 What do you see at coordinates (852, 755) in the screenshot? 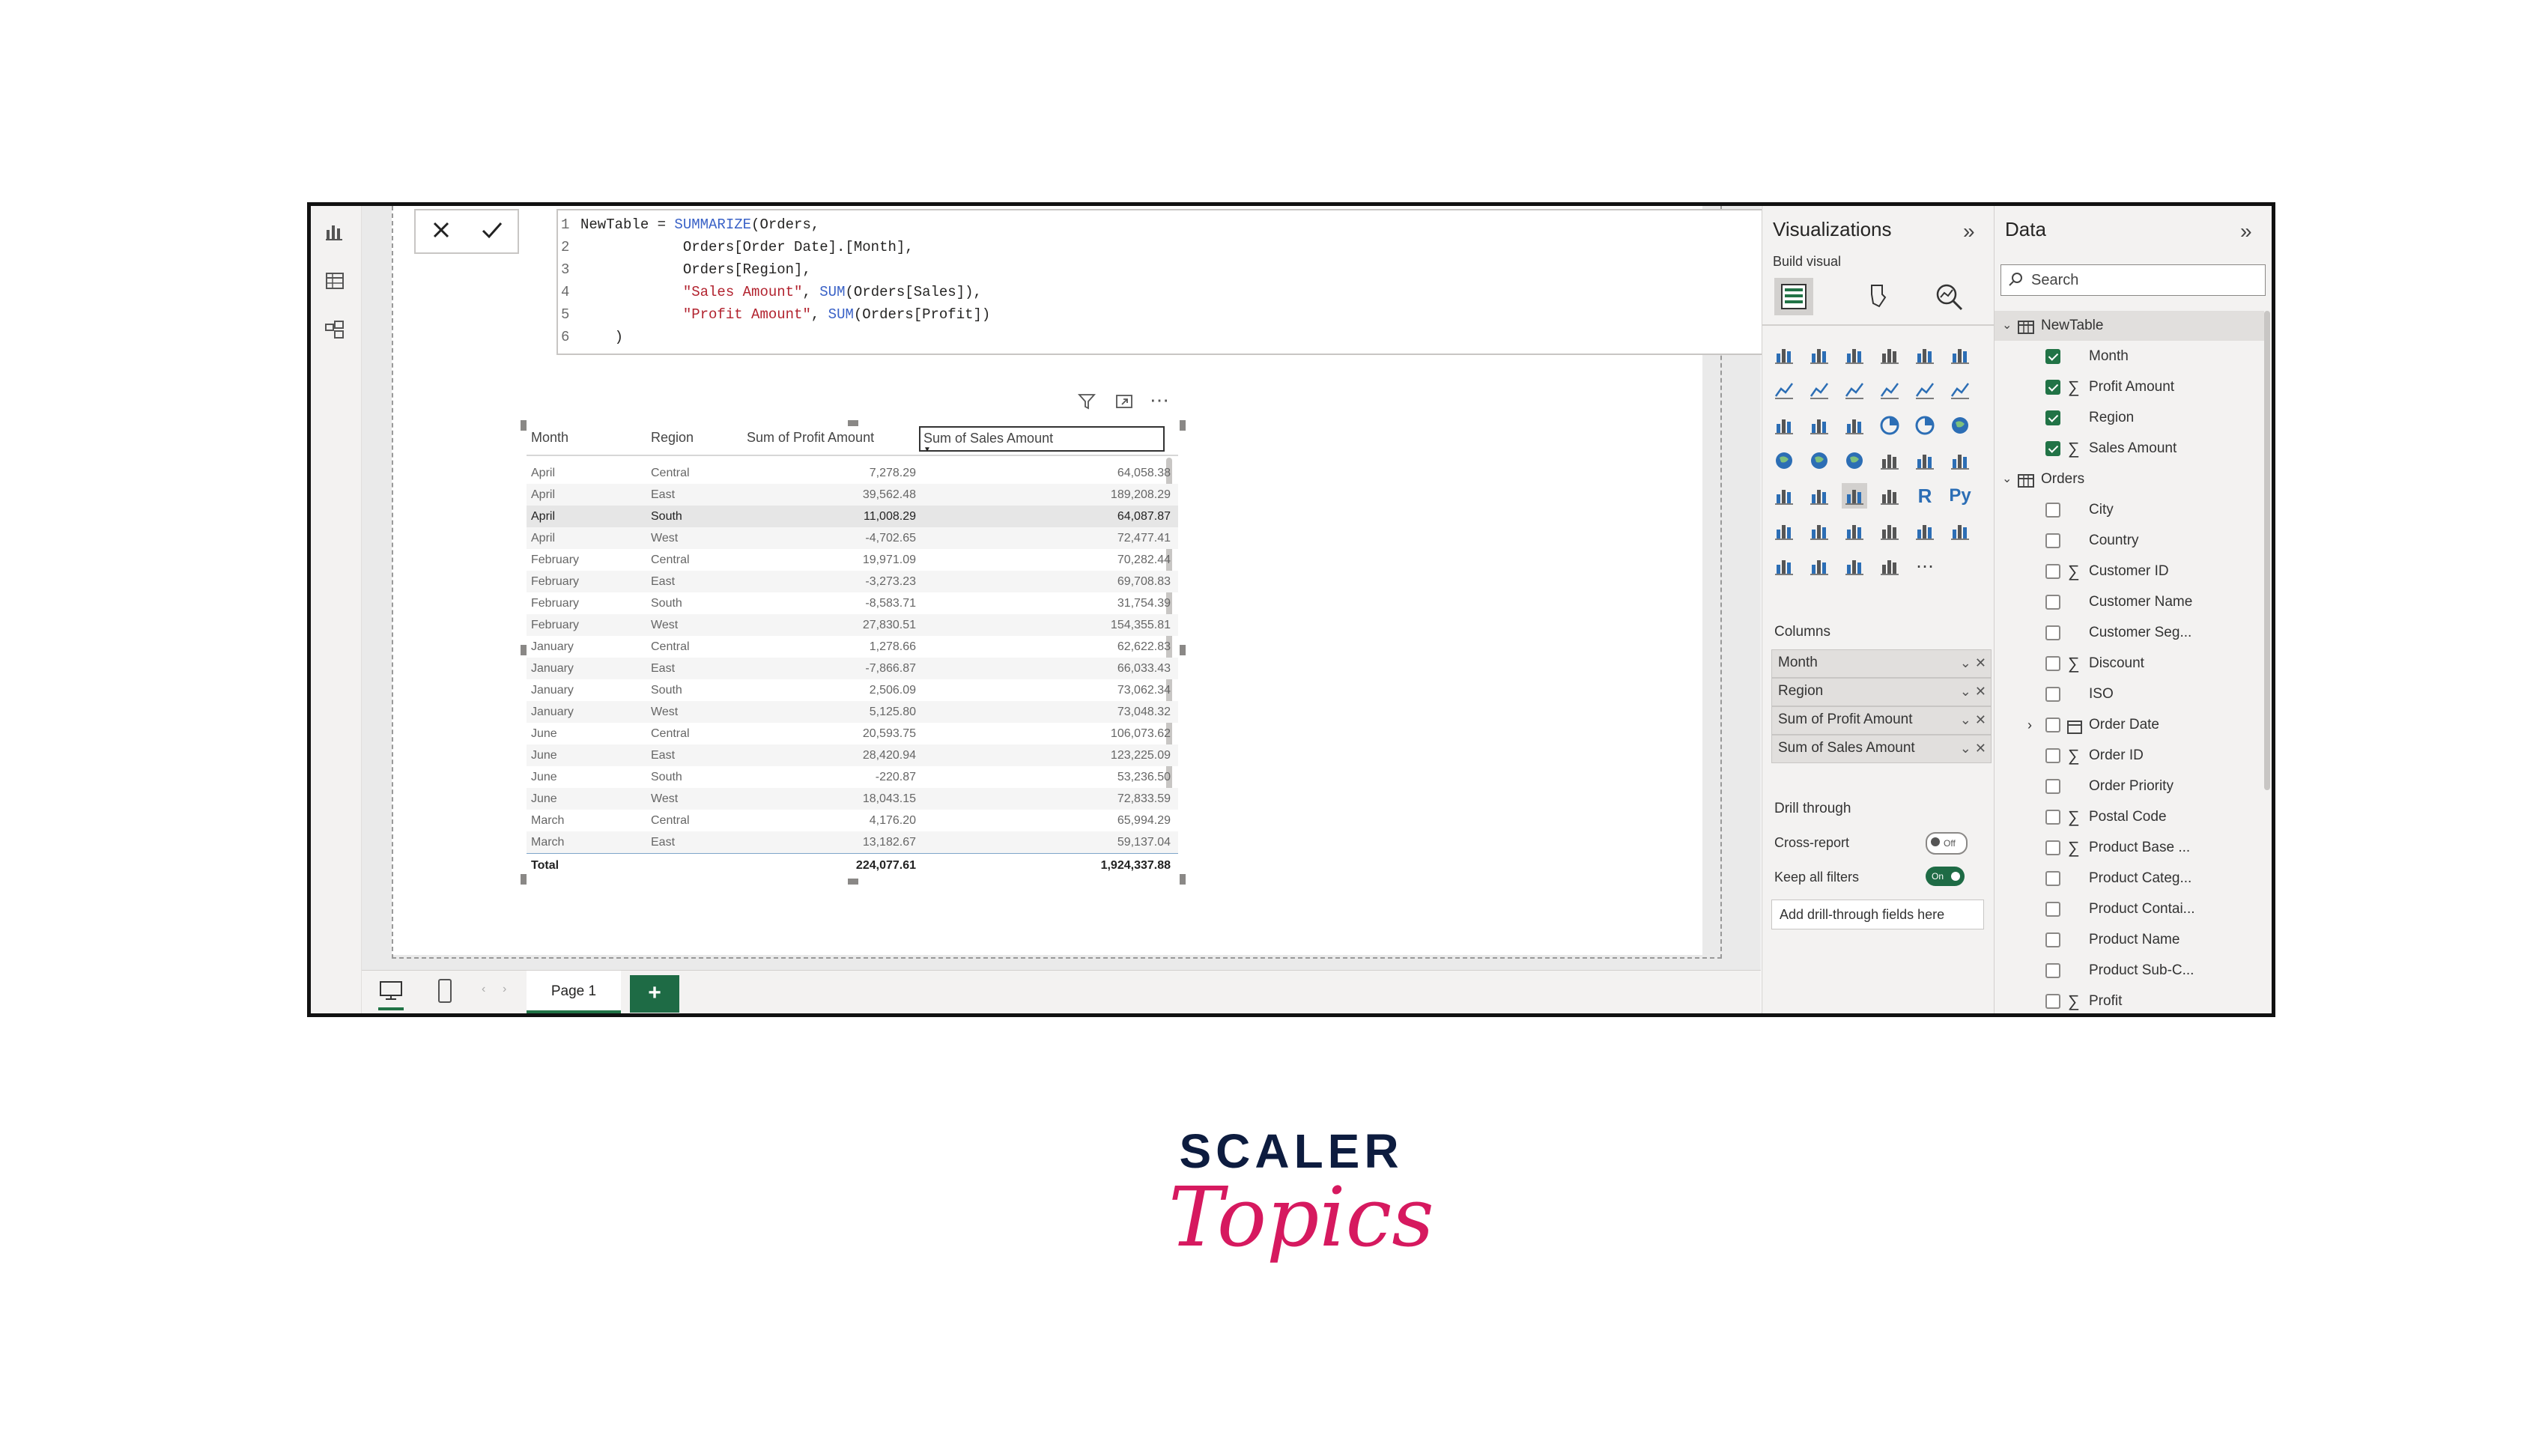
I see `table-row: June East 28,420.94 123,225.09` at bounding box center [852, 755].